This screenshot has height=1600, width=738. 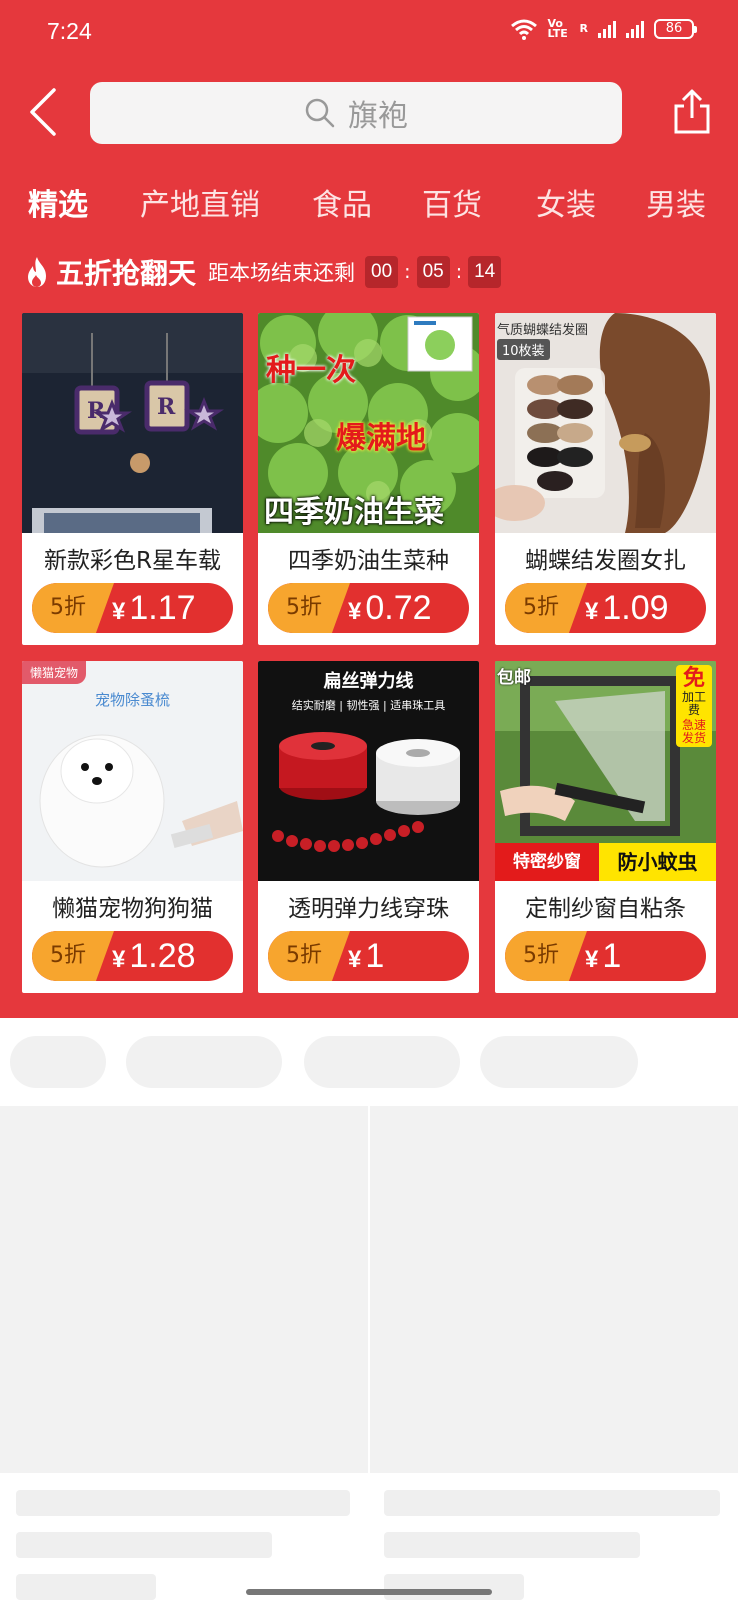 What do you see at coordinates (566, 202) in the screenshot?
I see `tab-womens: 女装` at bounding box center [566, 202].